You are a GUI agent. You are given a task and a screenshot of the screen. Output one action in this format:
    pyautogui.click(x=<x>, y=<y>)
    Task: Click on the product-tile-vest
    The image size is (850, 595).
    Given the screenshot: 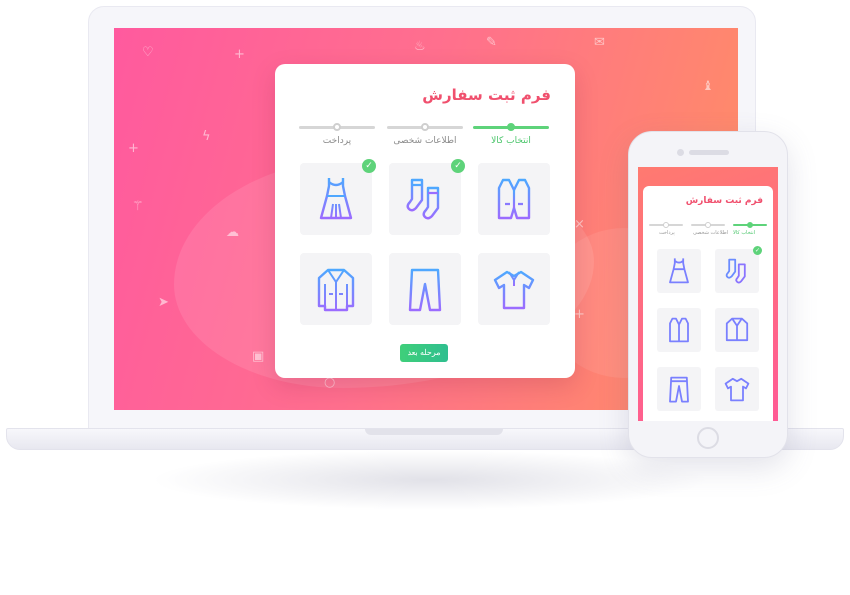 What is the action you would take?
    pyautogui.click(x=514, y=199)
    